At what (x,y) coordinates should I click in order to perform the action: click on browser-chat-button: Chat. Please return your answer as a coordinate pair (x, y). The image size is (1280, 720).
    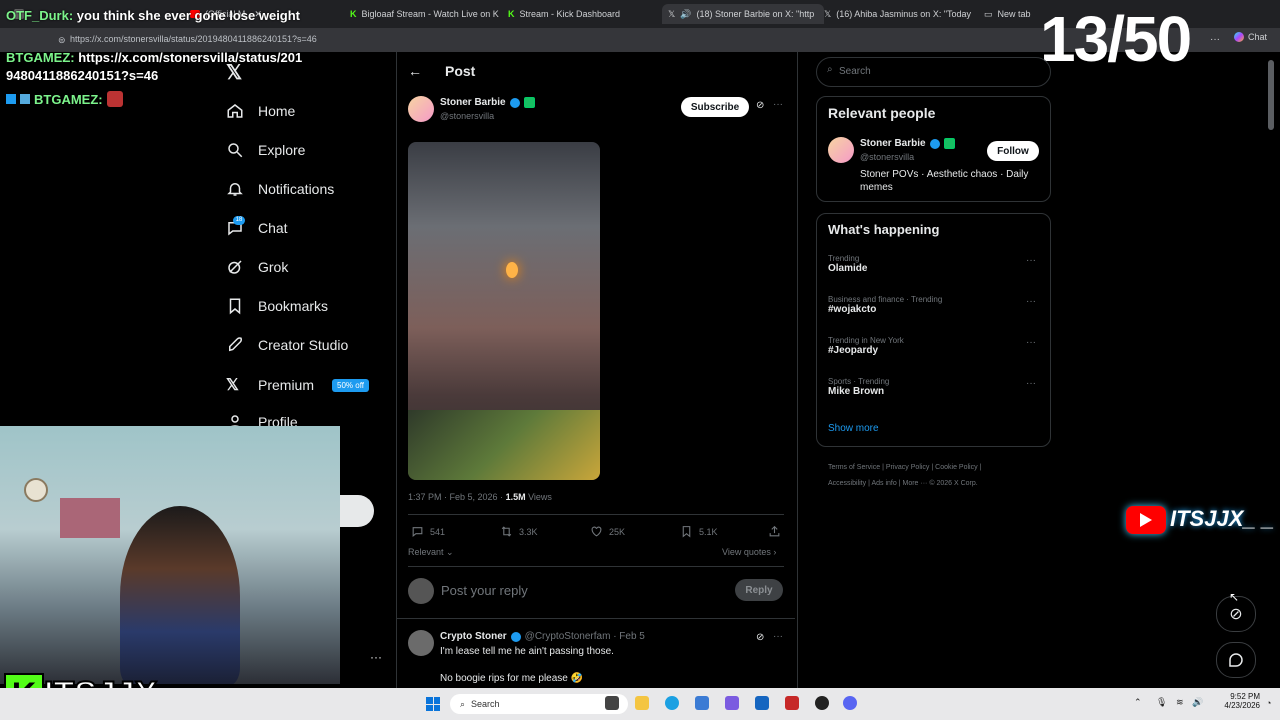
    Looking at the image, I should click on (1250, 37).